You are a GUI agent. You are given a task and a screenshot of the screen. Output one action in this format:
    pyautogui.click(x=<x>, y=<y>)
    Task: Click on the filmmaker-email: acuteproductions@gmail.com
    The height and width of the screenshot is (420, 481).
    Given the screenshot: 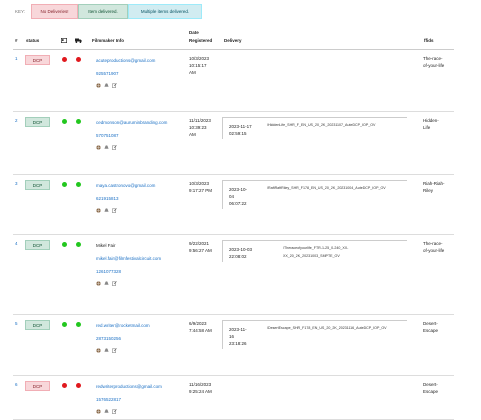 What is the action you would take?
    pyautogui.click(x=125, y=60)
    